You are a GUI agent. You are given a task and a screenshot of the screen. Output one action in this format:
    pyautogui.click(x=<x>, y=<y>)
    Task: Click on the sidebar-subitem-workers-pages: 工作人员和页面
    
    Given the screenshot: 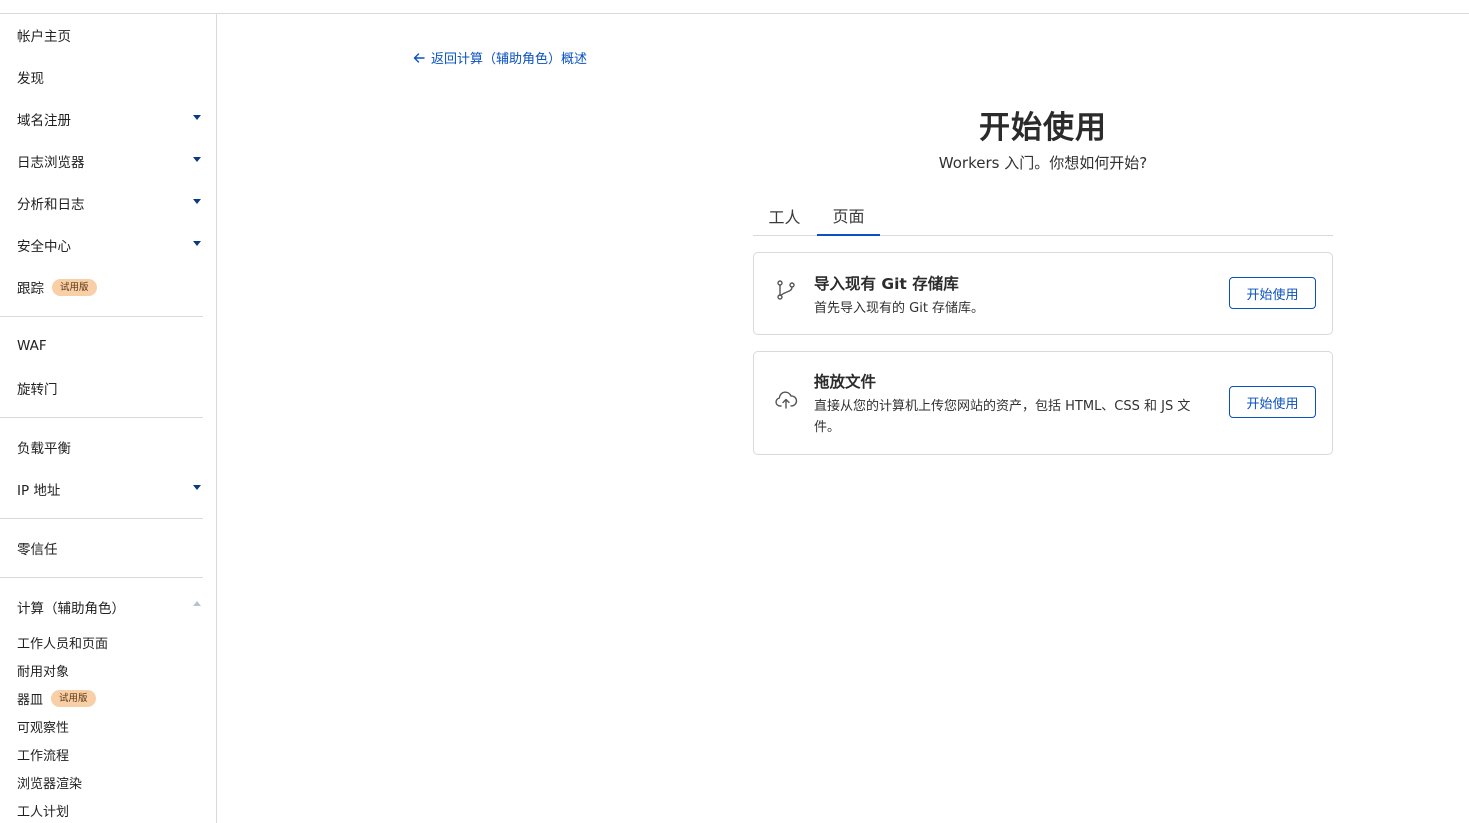 What is the action you would take?
    pyautogui.click(x=108, y=642)
    